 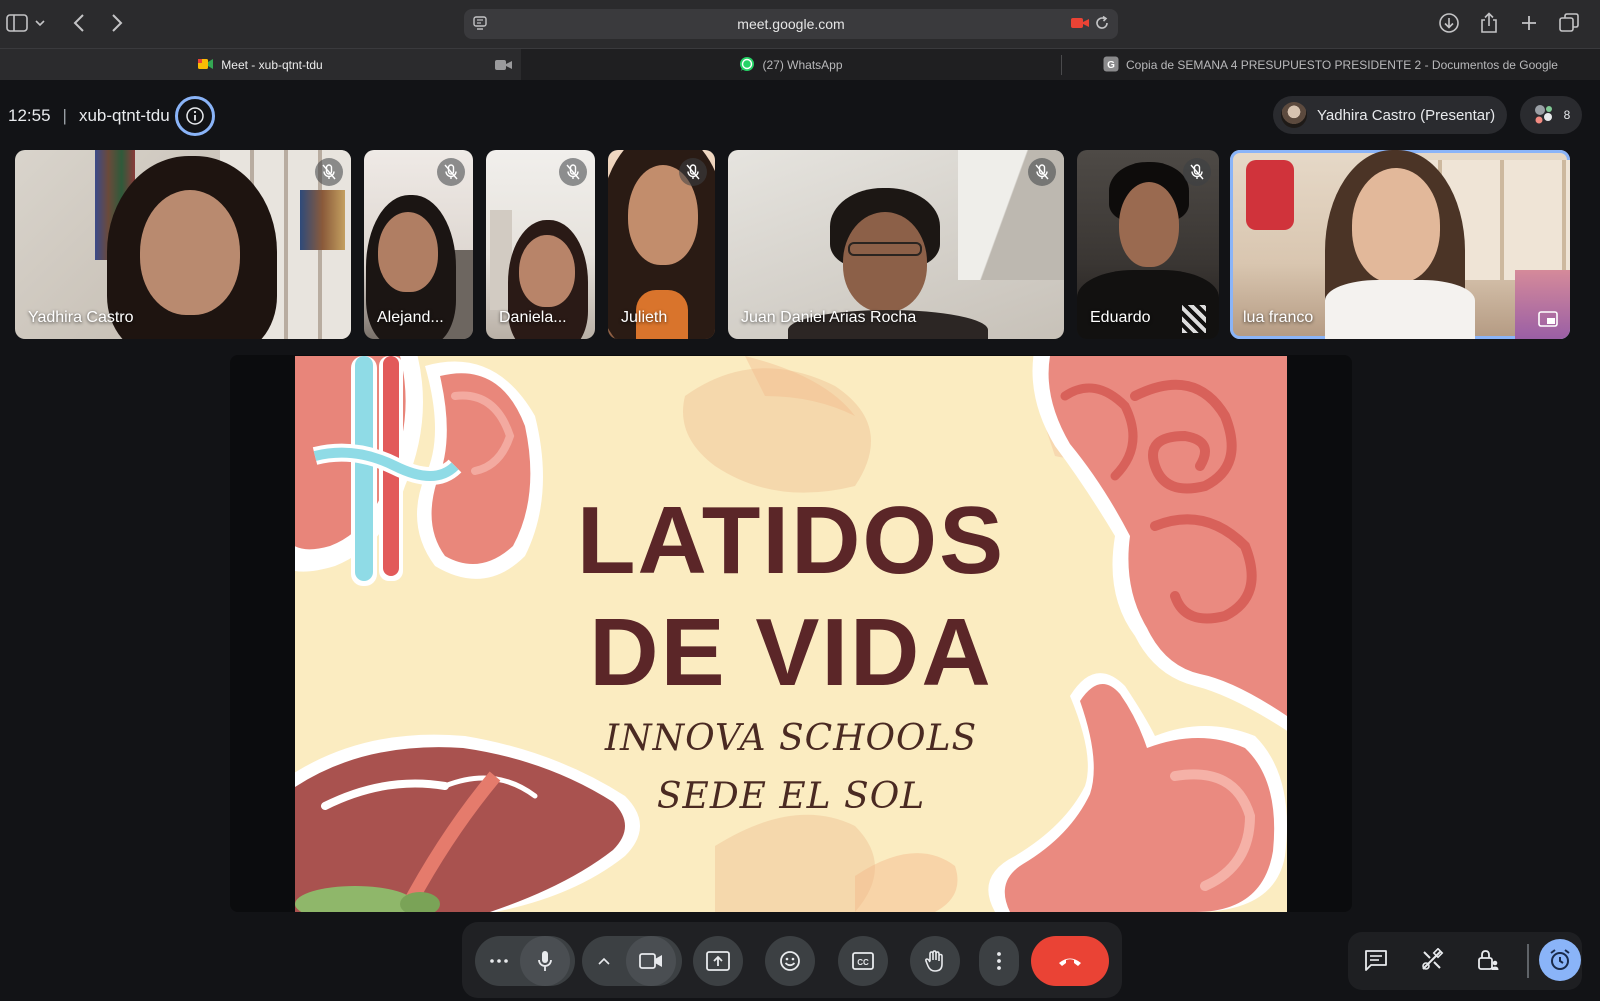 I want to click on chat-icon, so click(x=1376, y=960).